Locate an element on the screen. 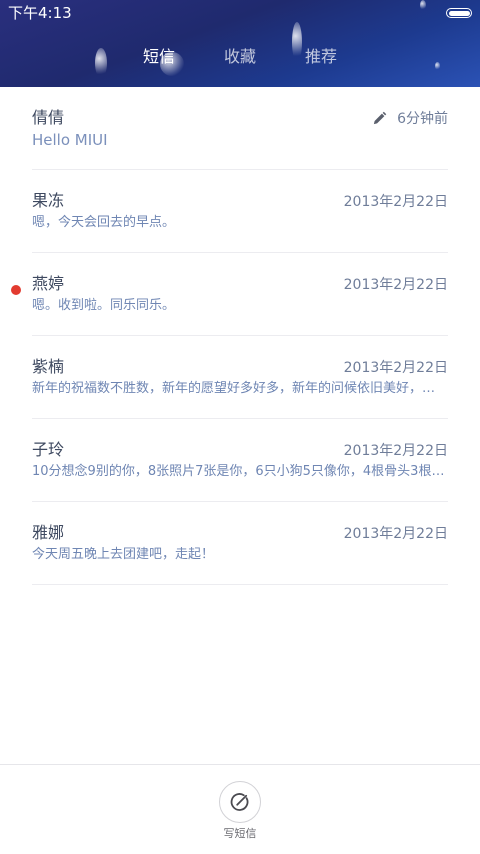  header: 下午4:13 短信 收藏 推荐 is located at coordinates (240, 43).